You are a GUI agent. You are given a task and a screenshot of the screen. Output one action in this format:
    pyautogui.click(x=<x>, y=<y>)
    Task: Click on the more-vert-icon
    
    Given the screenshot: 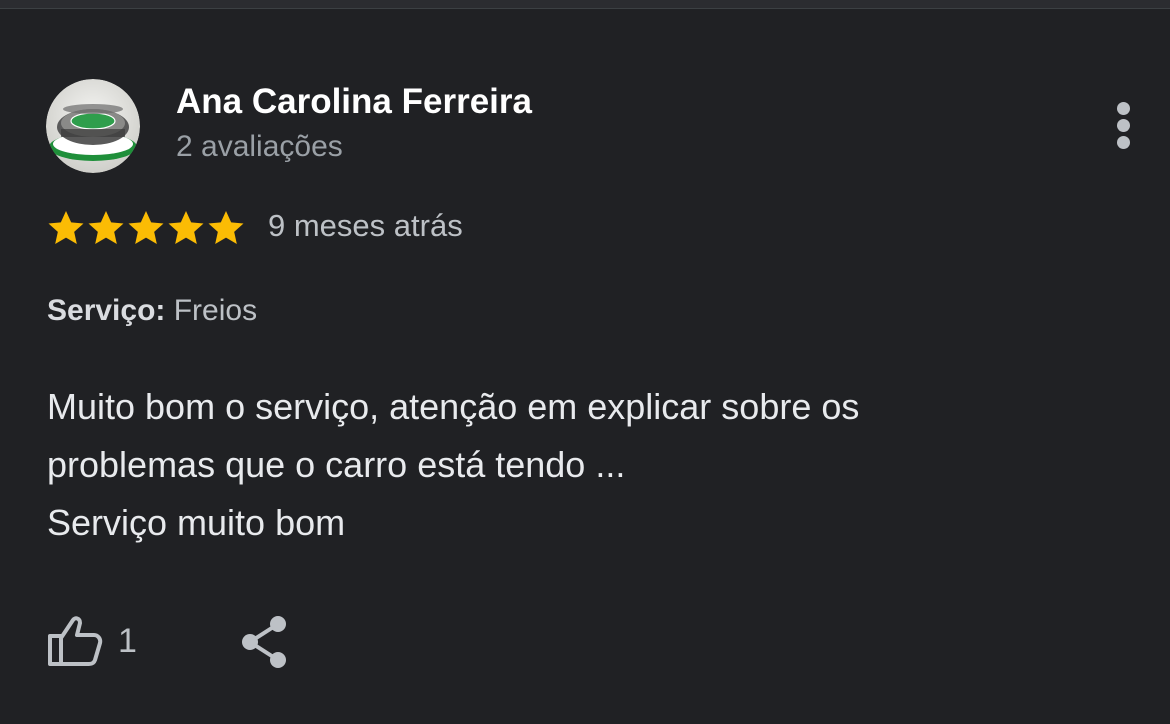 What is the action you would take?
    pyautogui.click(x=1123, y=108)
    